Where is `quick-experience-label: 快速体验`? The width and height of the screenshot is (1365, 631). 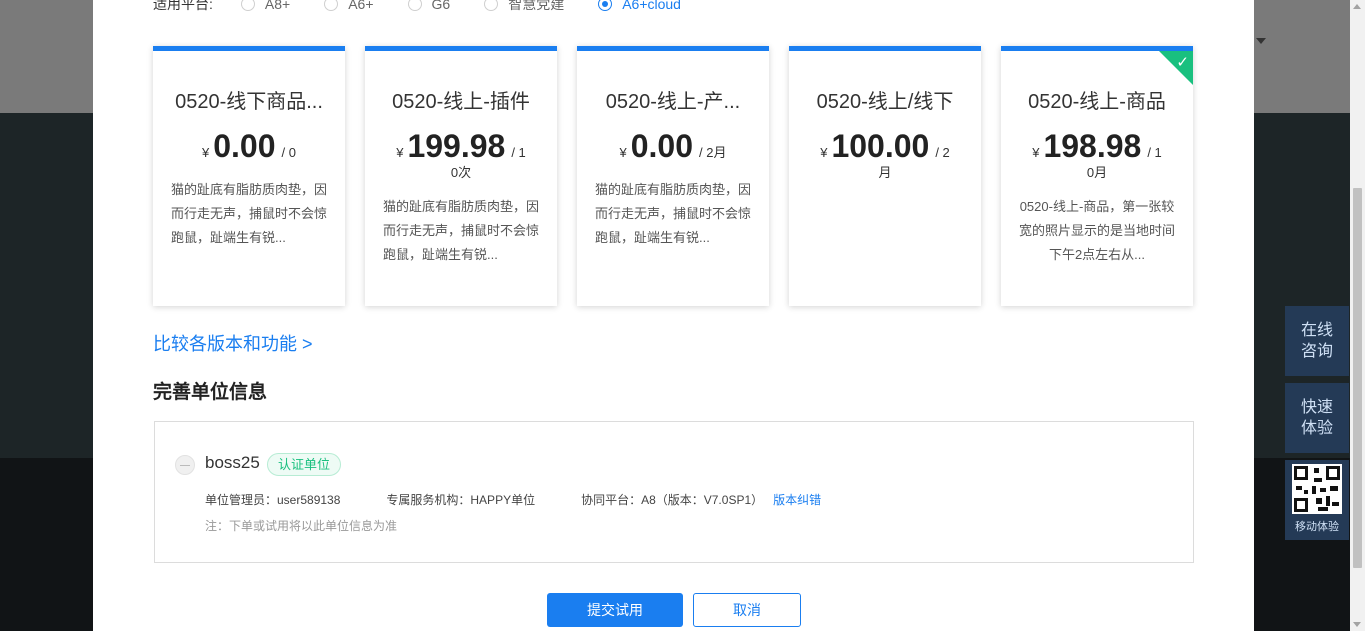 quick-experience-label: 快速体验 is located at coordinates (1316, 418).